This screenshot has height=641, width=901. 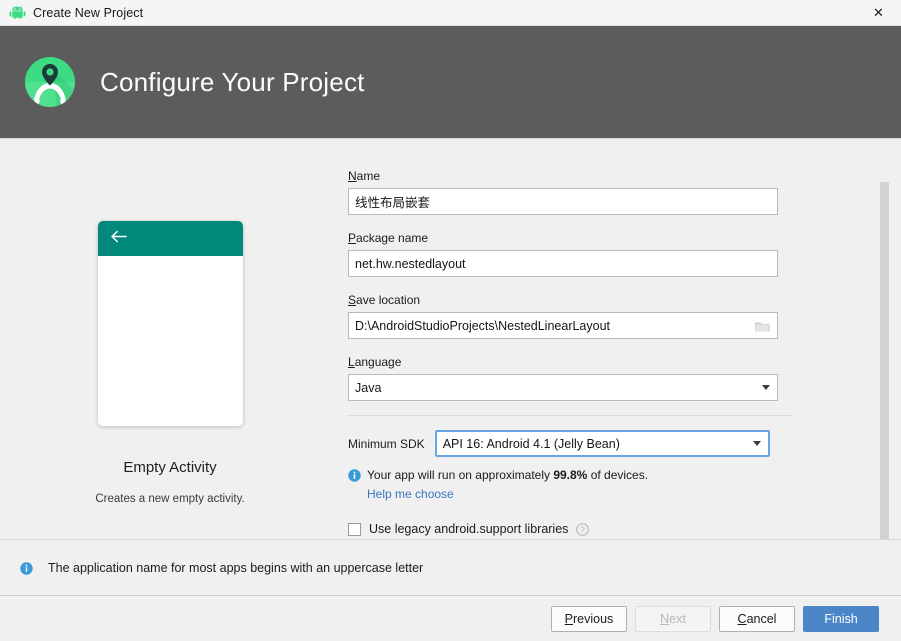 What do you see at coordinates (589, 618) in the screenshot?
I see `previous-button: Previous` at bounding box center [589, 618].